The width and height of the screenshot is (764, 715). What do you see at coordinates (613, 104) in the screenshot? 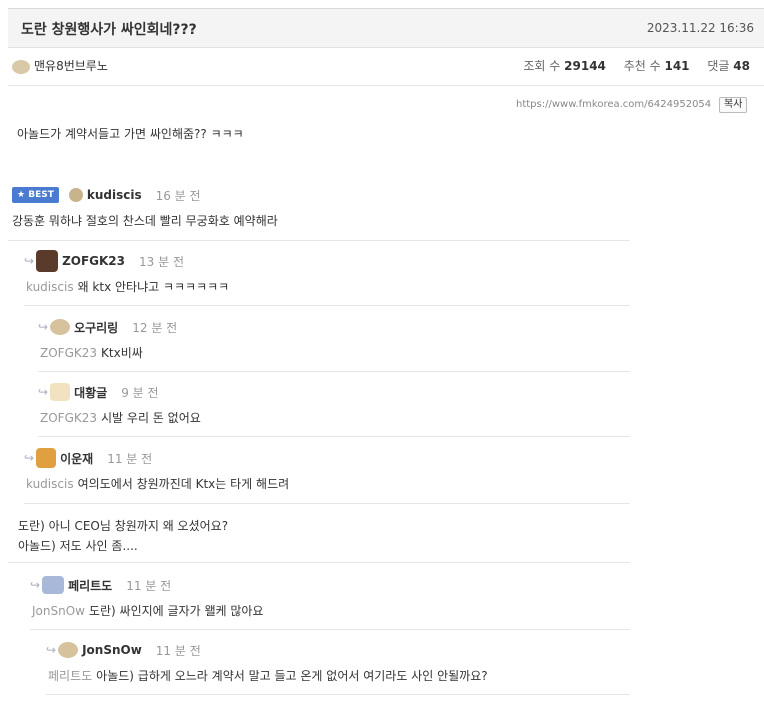
I see `post-url: https://www.fmkorea.com/6424952054` at bounding box center [613, 104].